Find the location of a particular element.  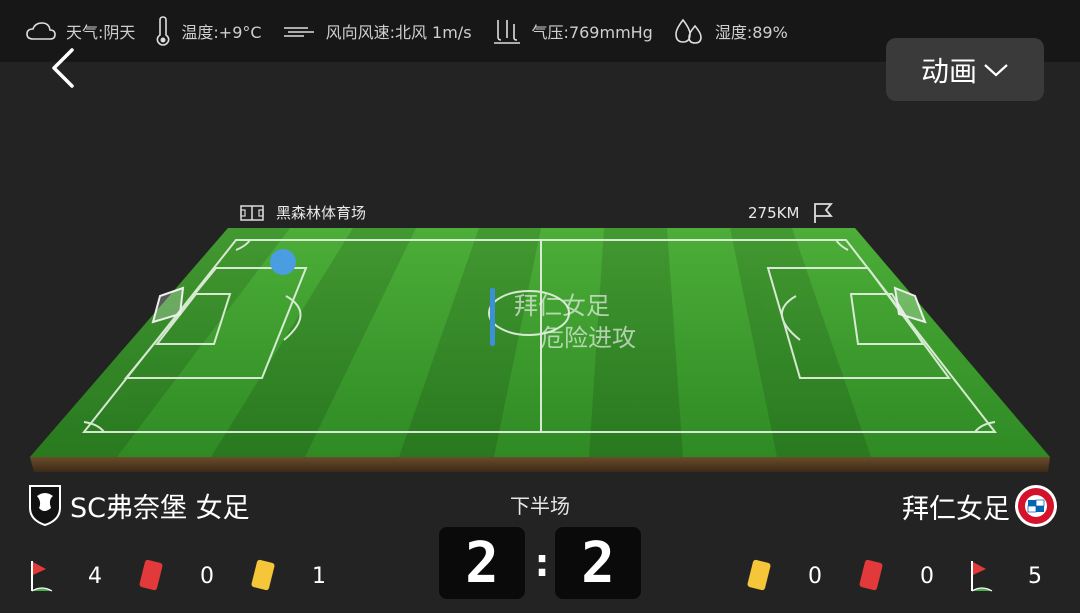

home-yellow-cards-count: 1 is located at coordinates (319, 576).